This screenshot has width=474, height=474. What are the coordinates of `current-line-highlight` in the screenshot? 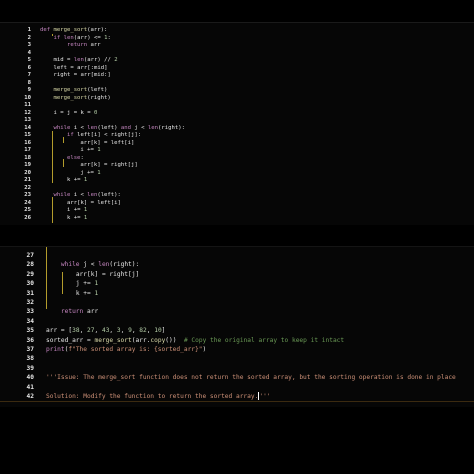 It's located at (237, 401).